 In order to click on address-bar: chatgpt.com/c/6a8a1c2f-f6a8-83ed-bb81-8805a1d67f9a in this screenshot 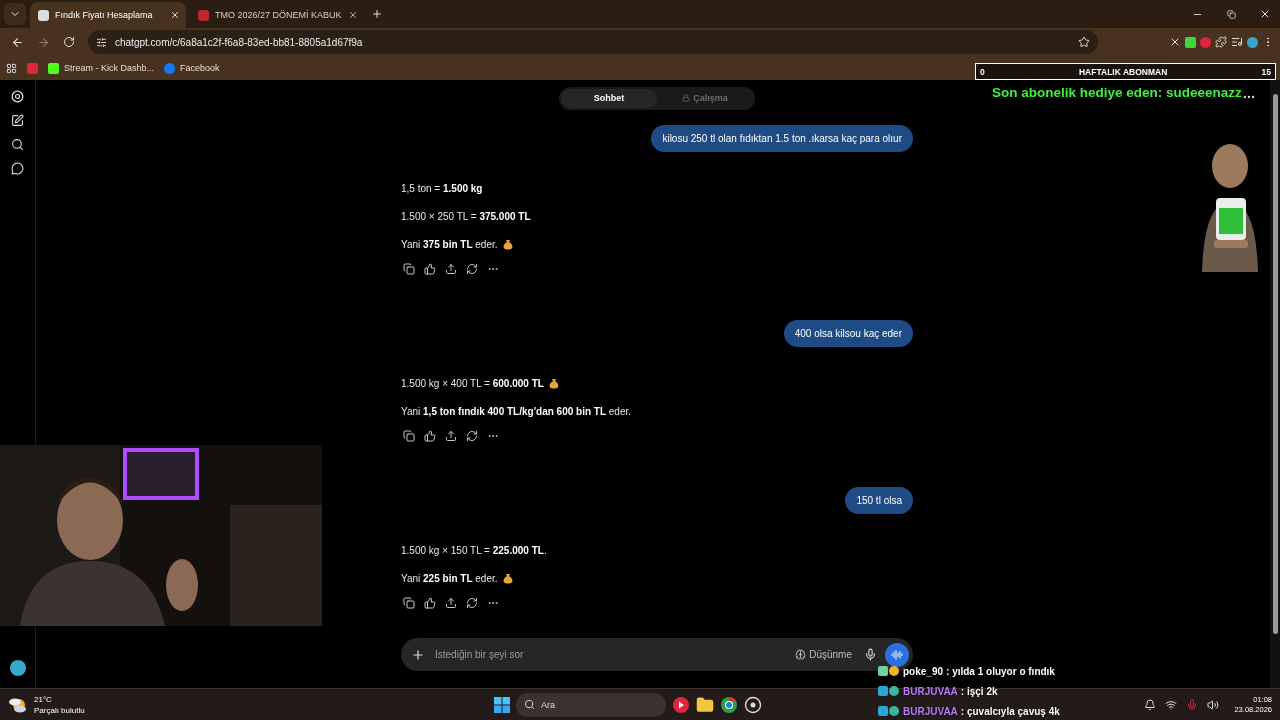, I will do `click(593, 42)`.